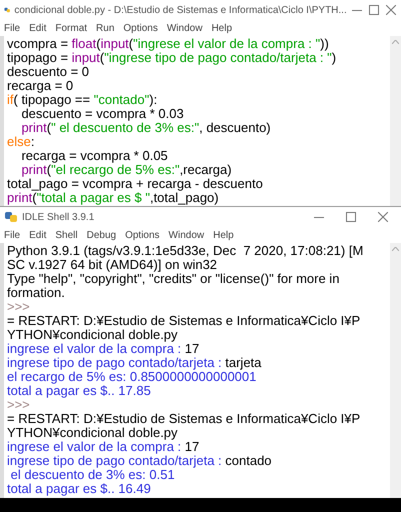  Describe the element at coordinates (146, 128) in the screenshot. I see `code-line: print(" el descuento de 3% es:", descuento)` at that location.